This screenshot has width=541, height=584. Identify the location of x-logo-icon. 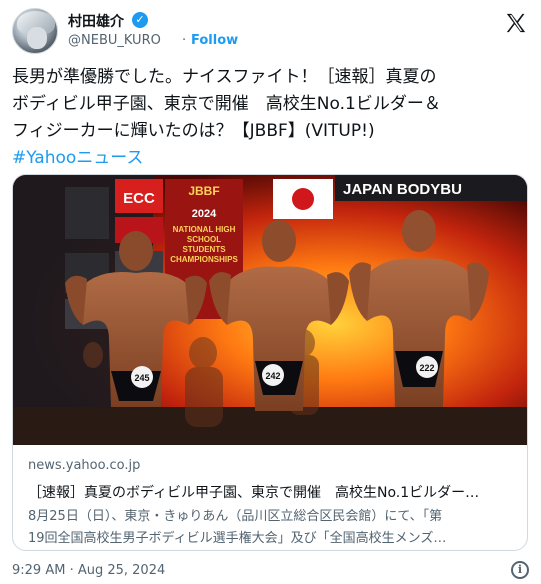
(516, 23).